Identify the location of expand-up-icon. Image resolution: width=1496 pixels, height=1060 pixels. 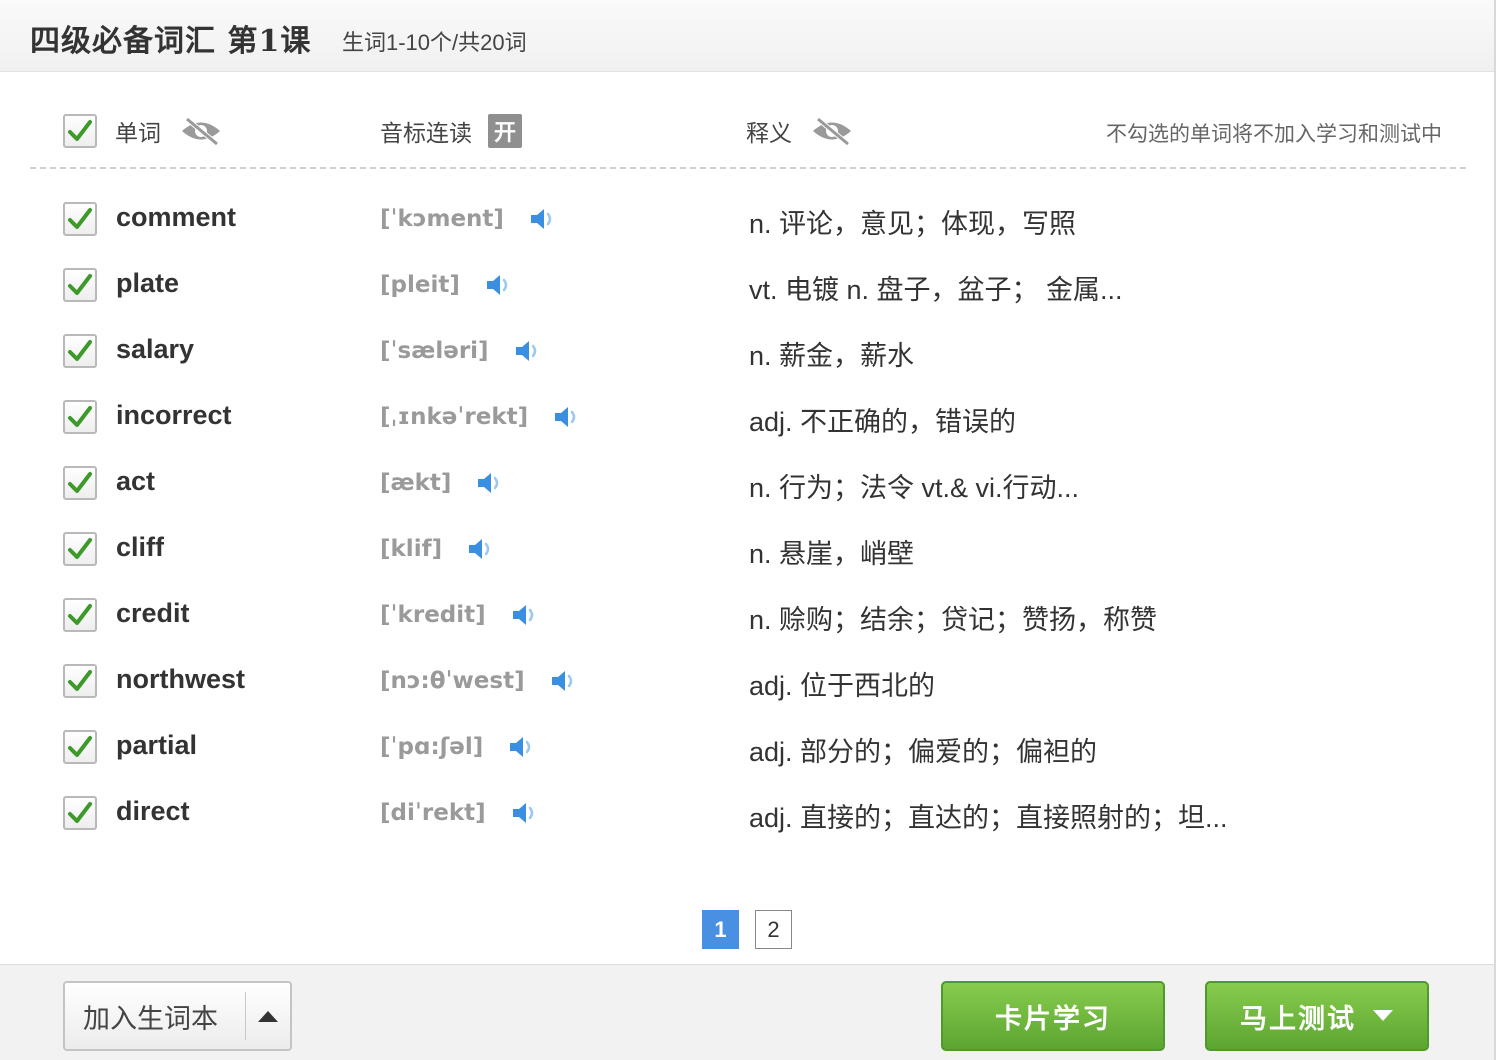
(268, 1016).